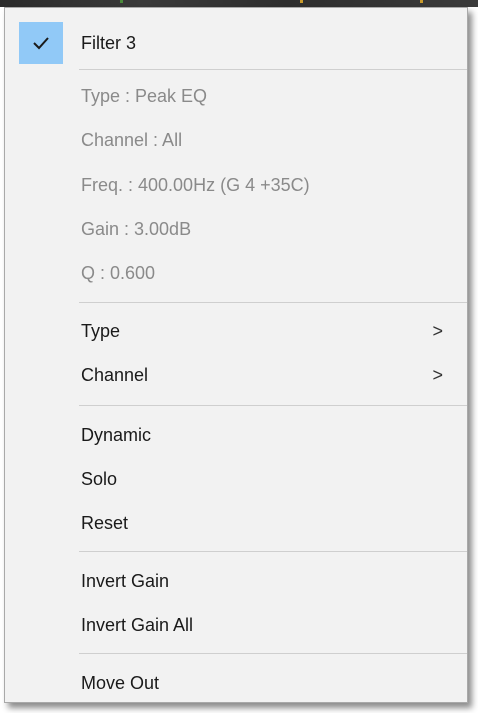  I want to click on menu-item-label: Invert Gain All, so click(137, 624).